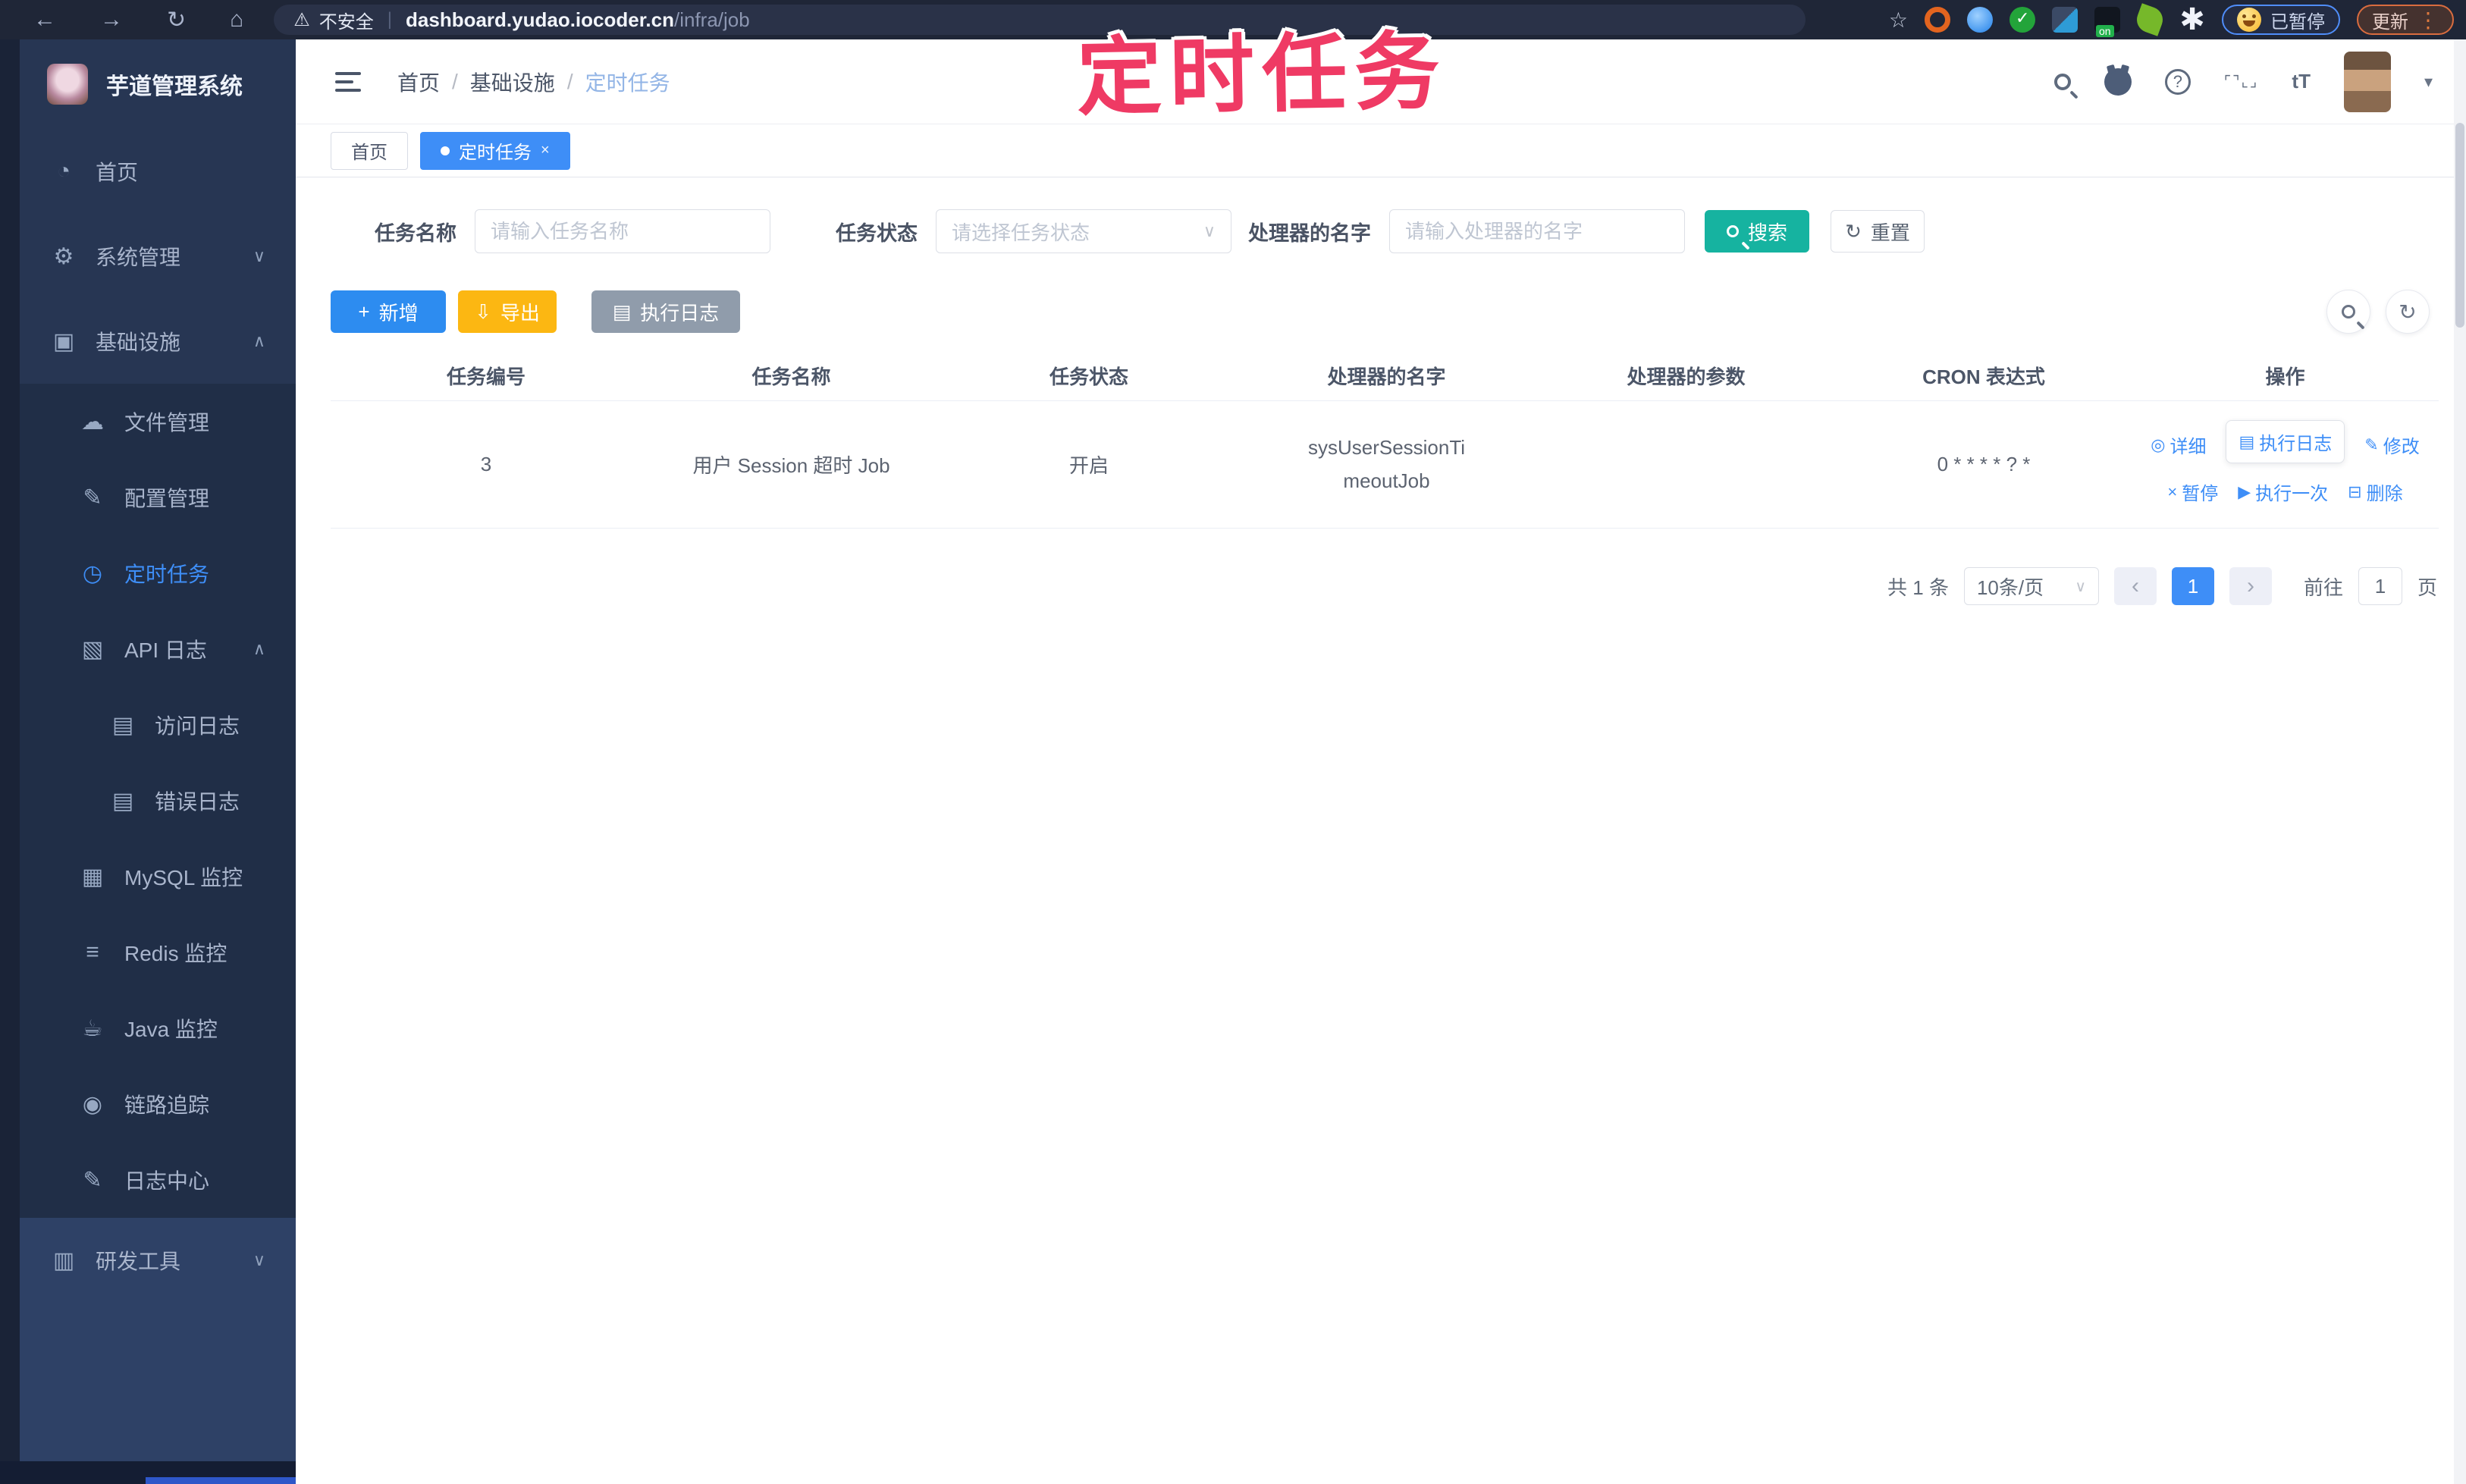 The width and height of the screenshot is (2466, 1484). Describe the element at coordinates (2062, 81) in the screenshot. I see `search-icon` at that location.